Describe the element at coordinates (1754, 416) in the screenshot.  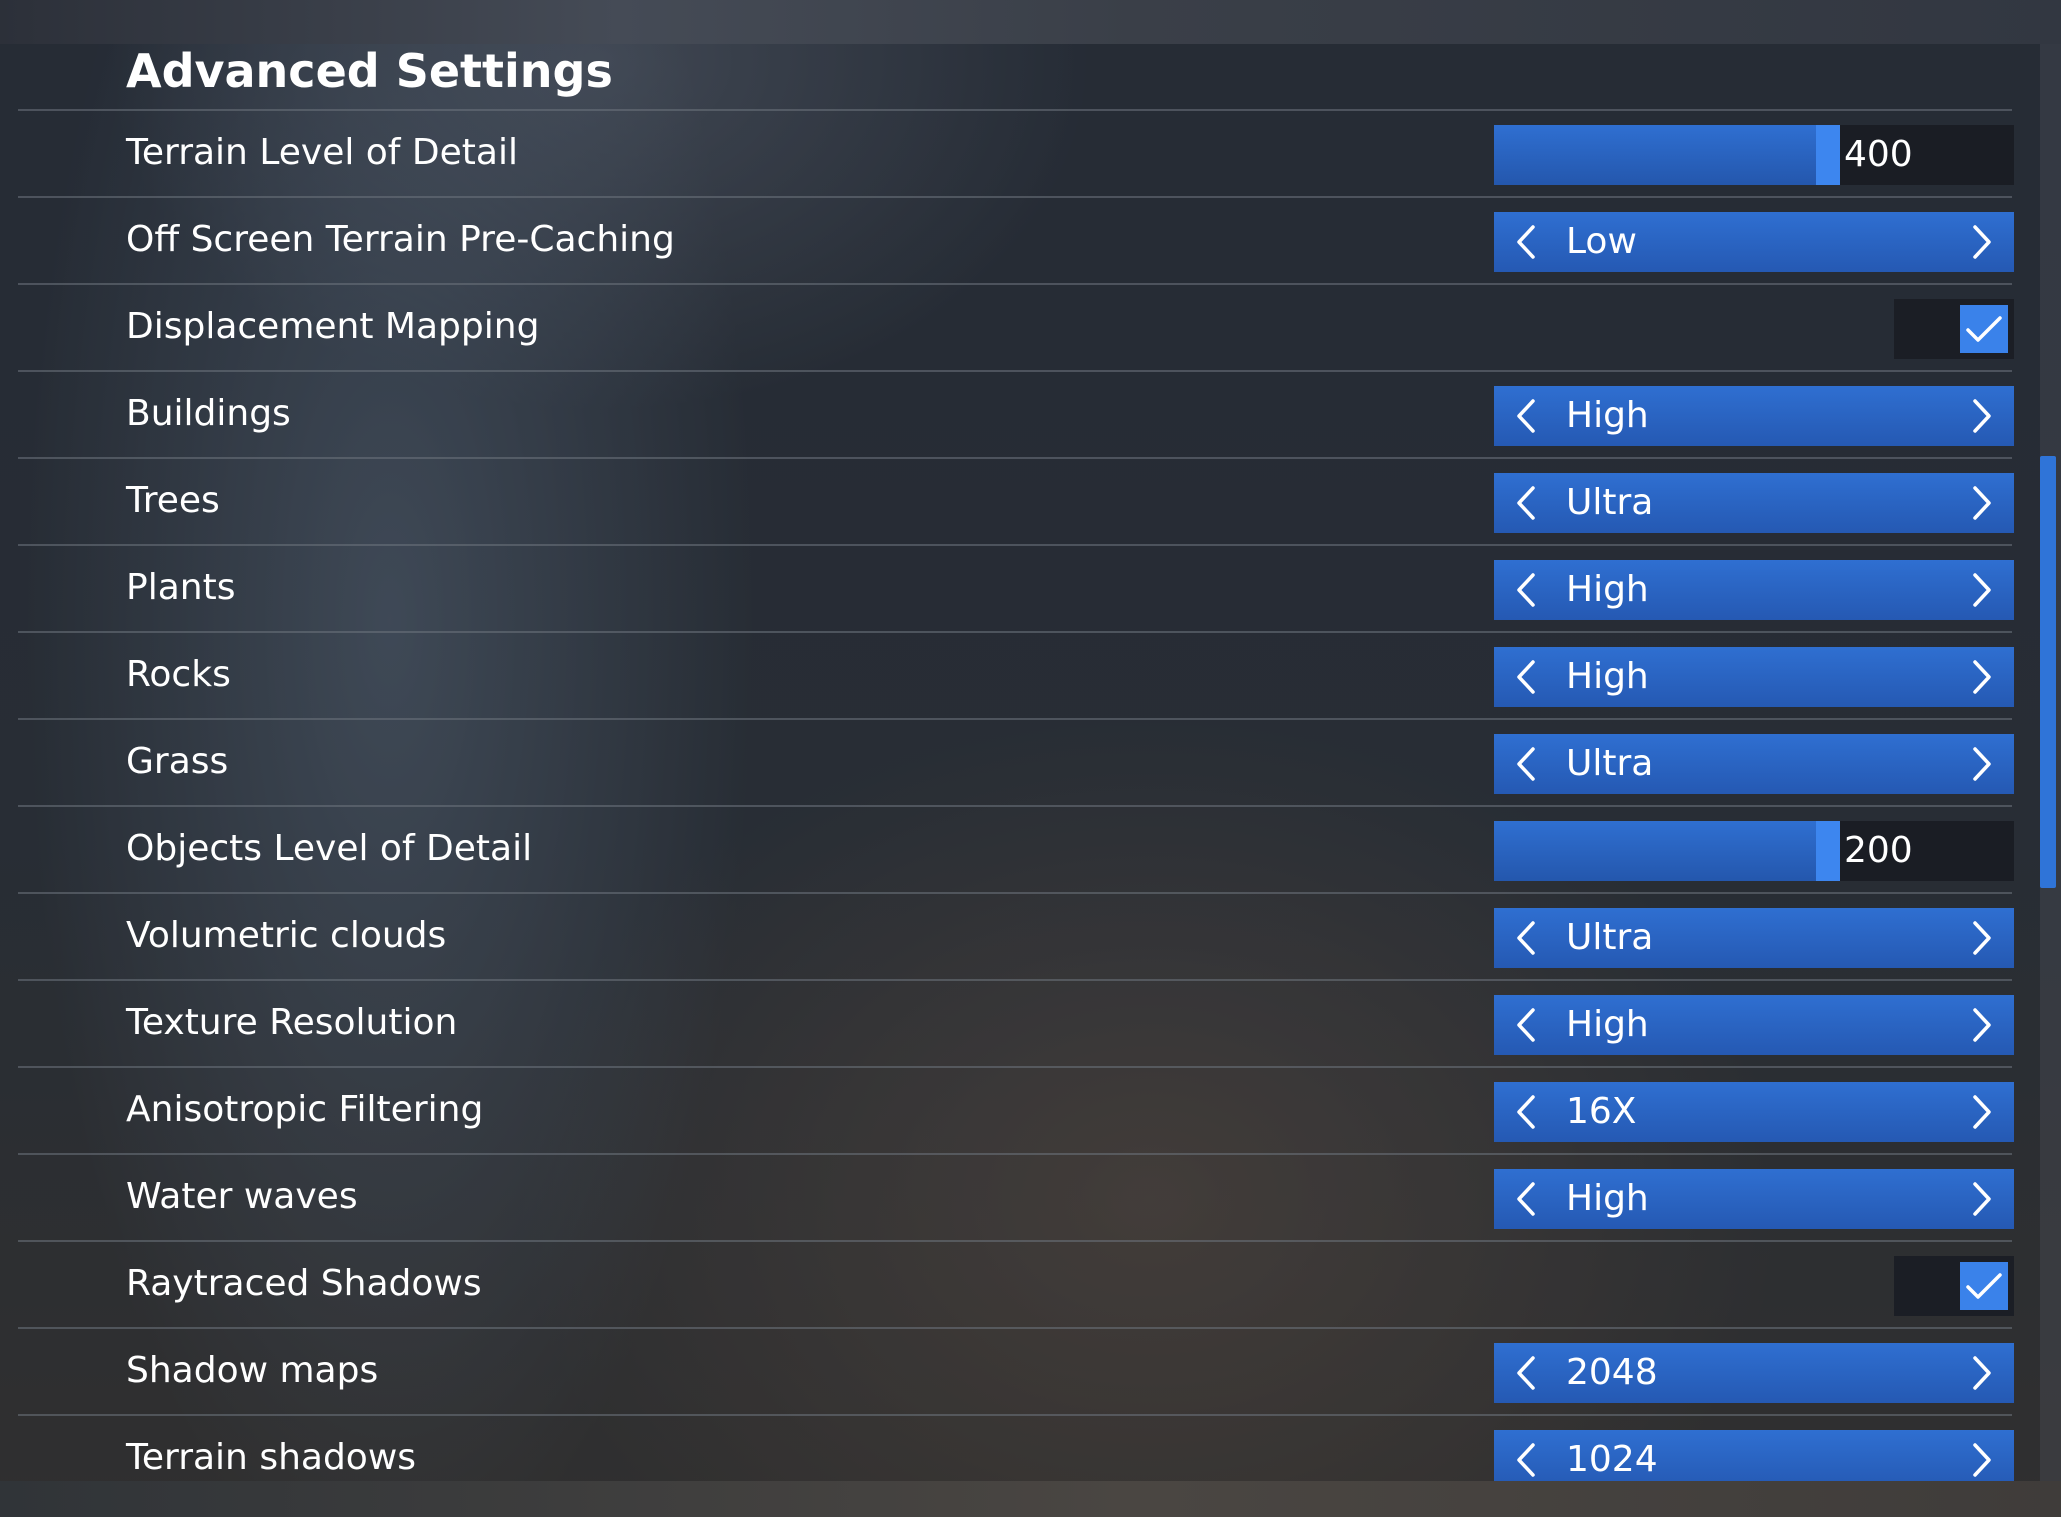
I see `buildings-selector: High` at that location.